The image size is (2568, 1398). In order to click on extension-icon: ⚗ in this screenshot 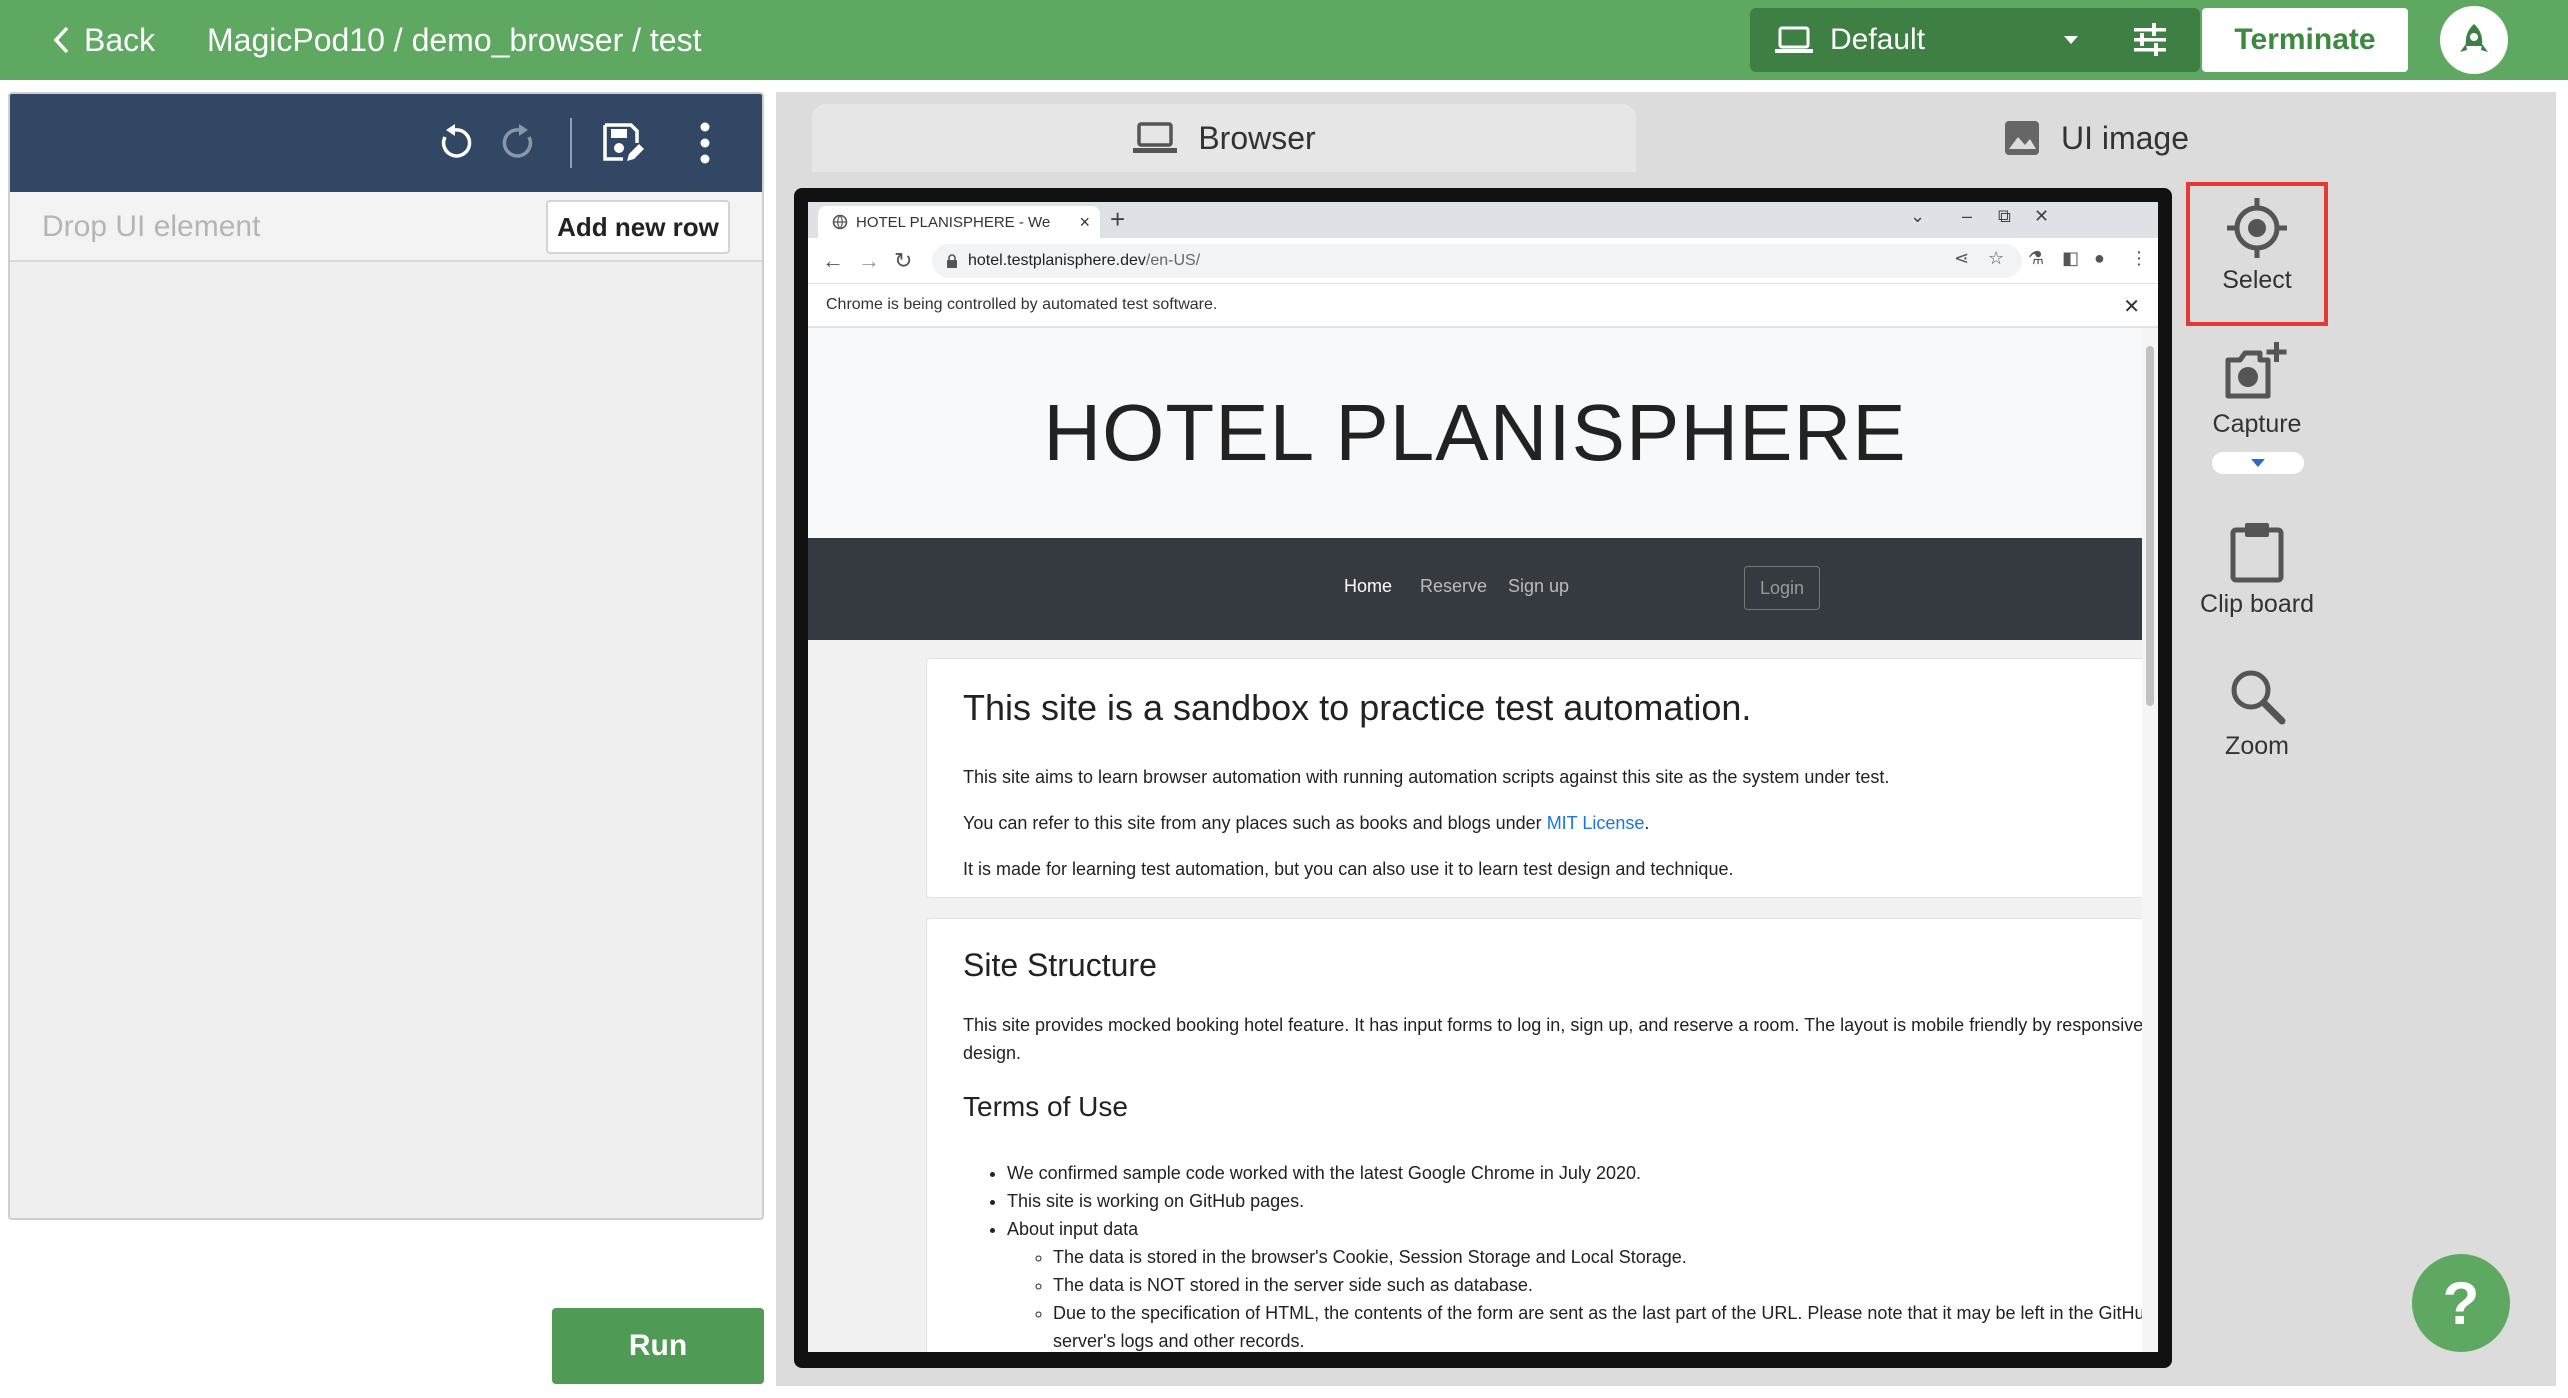, I will do `click(2036, 258)`.